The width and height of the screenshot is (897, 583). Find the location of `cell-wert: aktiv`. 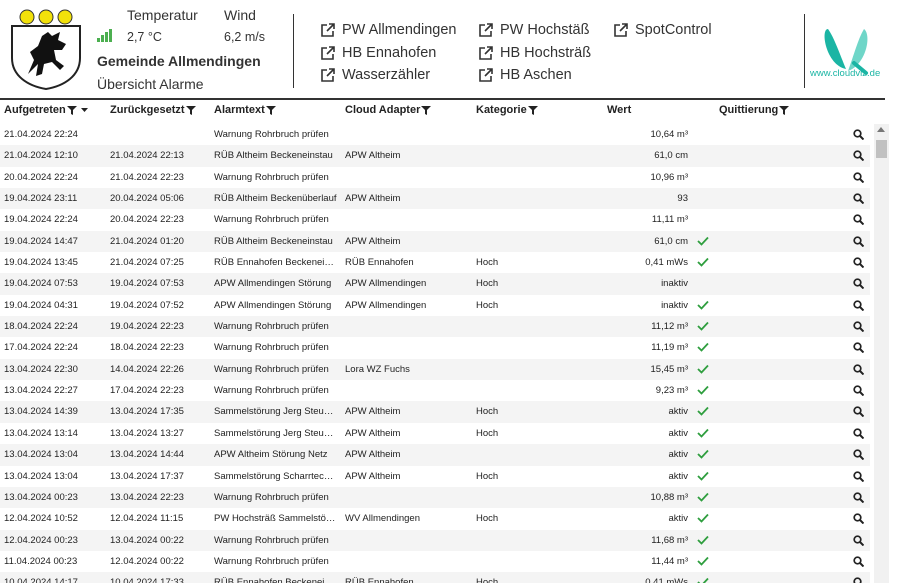

cell-wert: aktiv is located at coordinates (678, 412).